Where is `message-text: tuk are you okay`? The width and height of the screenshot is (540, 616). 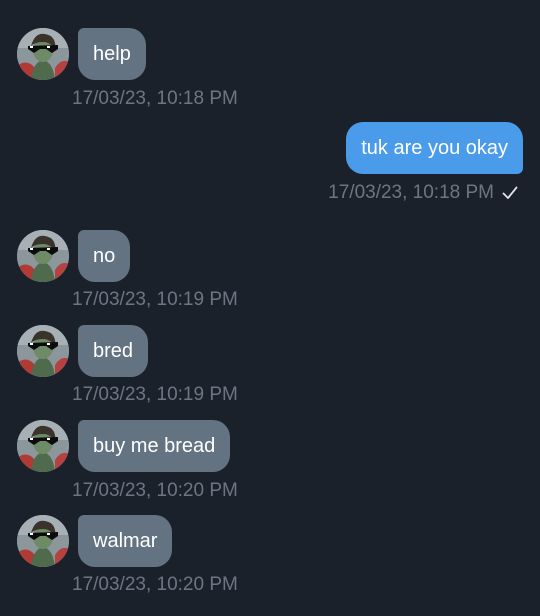
message-text: tuk are you okay is located at coordinates (434, 148).